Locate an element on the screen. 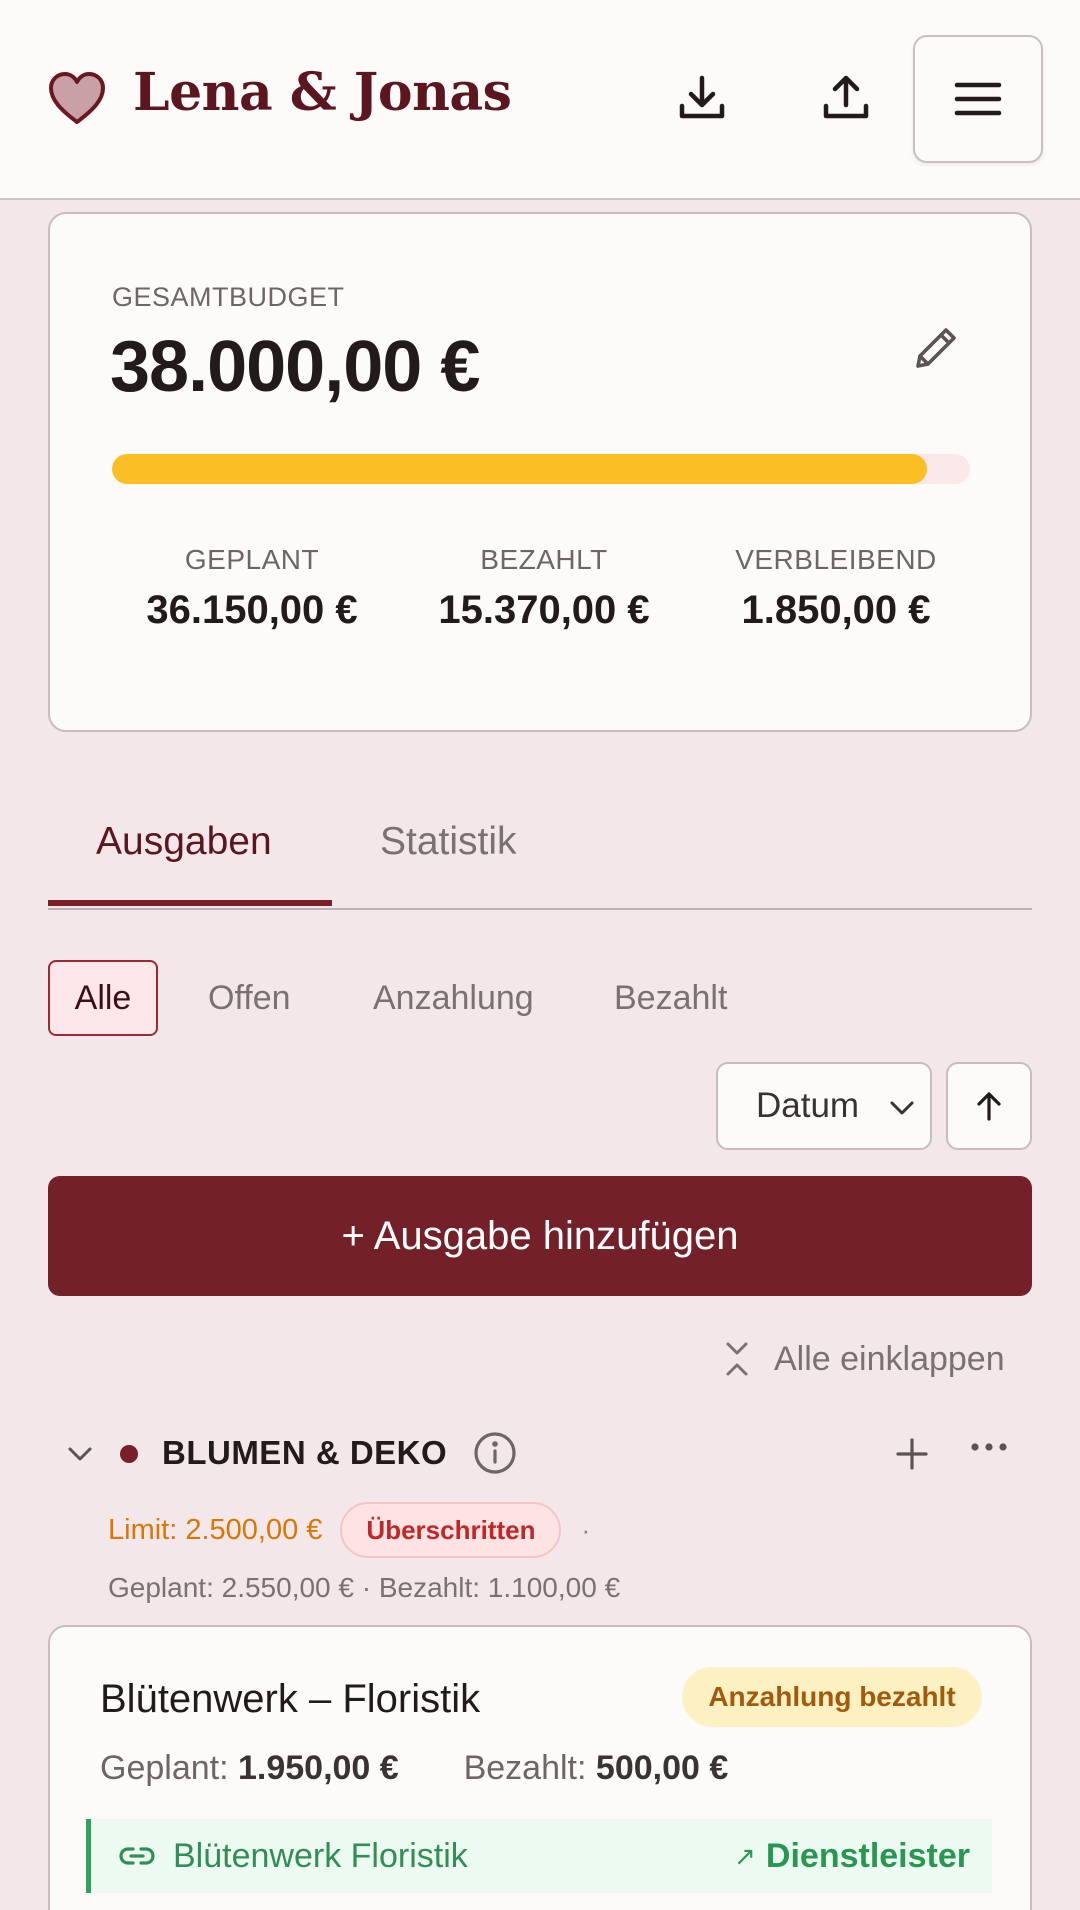  stat-value: 1.850,00 € is located at coordinates (836, 610).